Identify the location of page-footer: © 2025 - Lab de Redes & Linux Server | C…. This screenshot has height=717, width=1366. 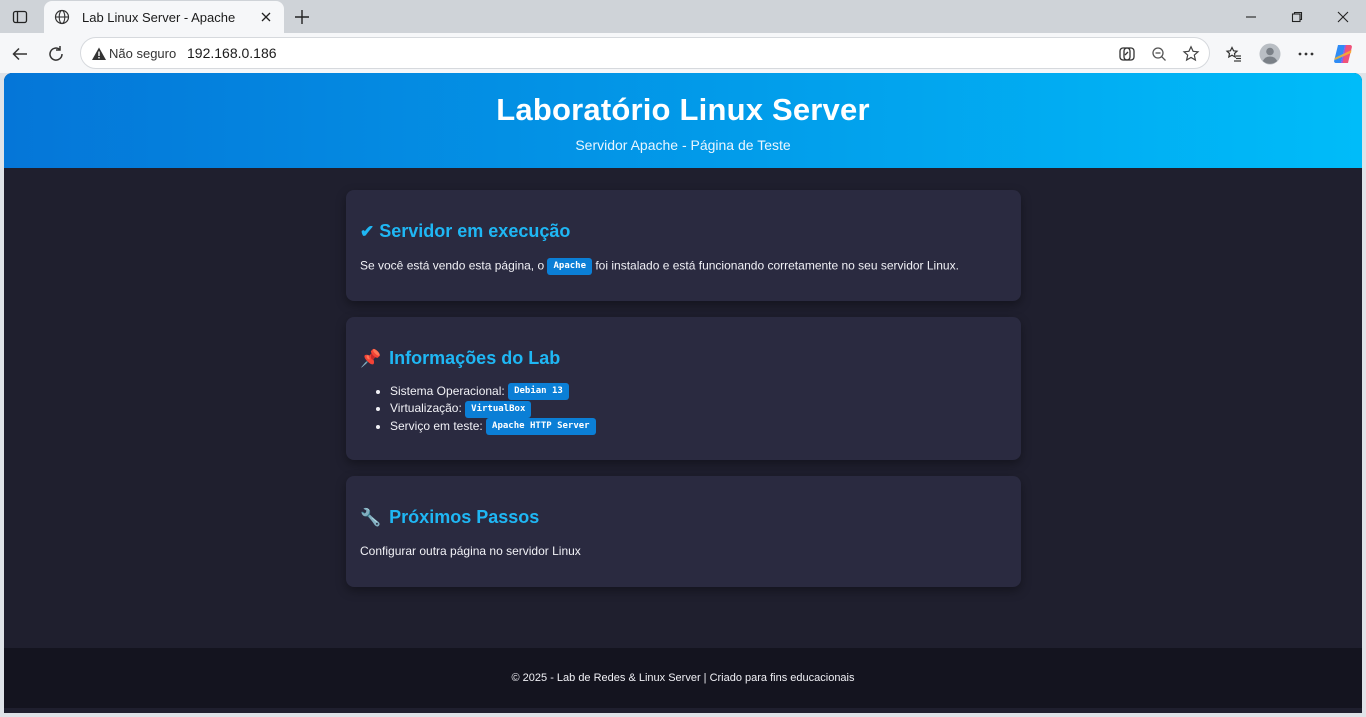
(683, 678).